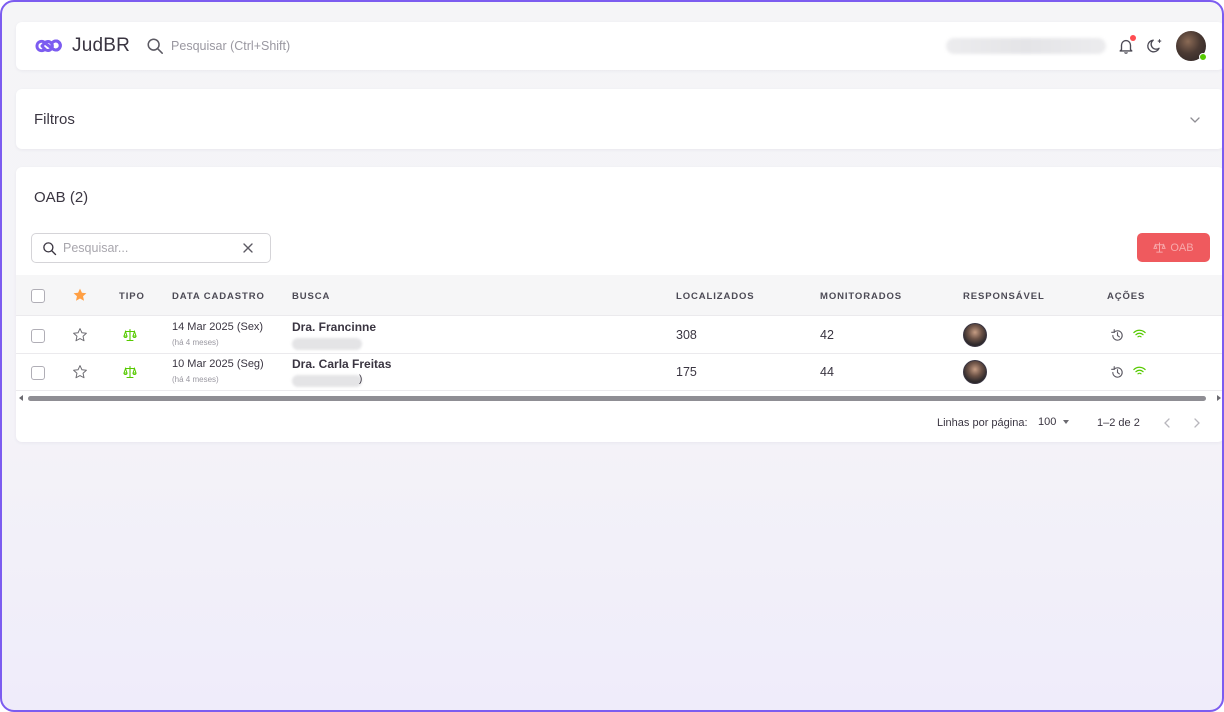 The height and width of the screenshot is (712, 1224). What do you see at coordinates (1118, 423) in the screenshot?
I see `pagination-range: 1–2 de 2` at bounding box center [1118, 423].